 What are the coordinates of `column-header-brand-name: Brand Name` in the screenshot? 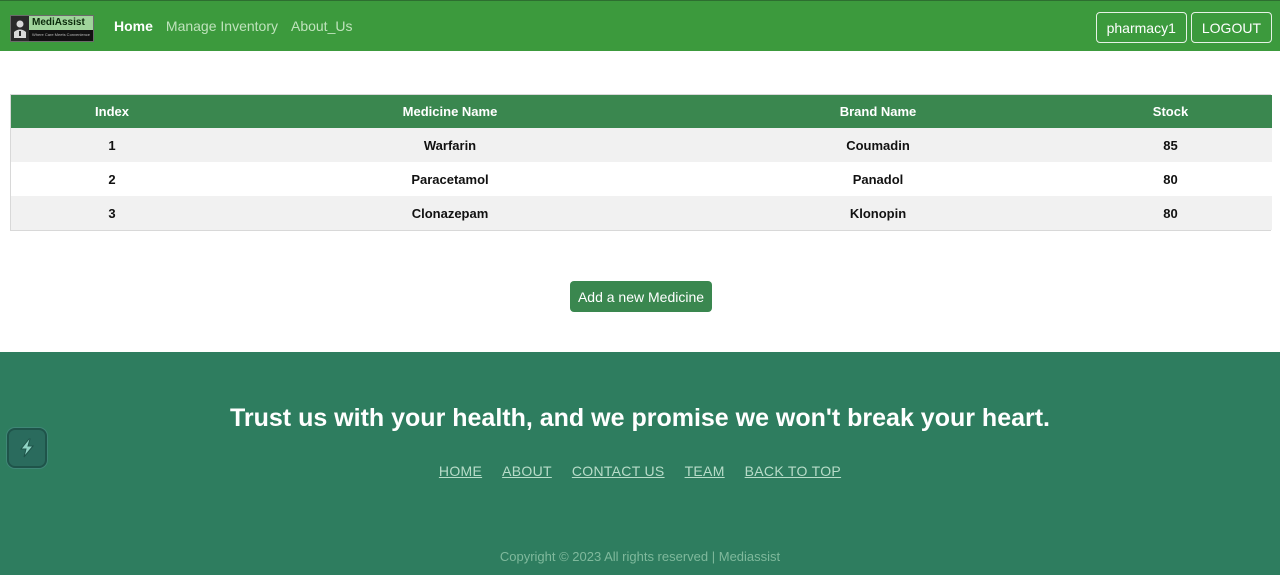 It's located at (878, 111).